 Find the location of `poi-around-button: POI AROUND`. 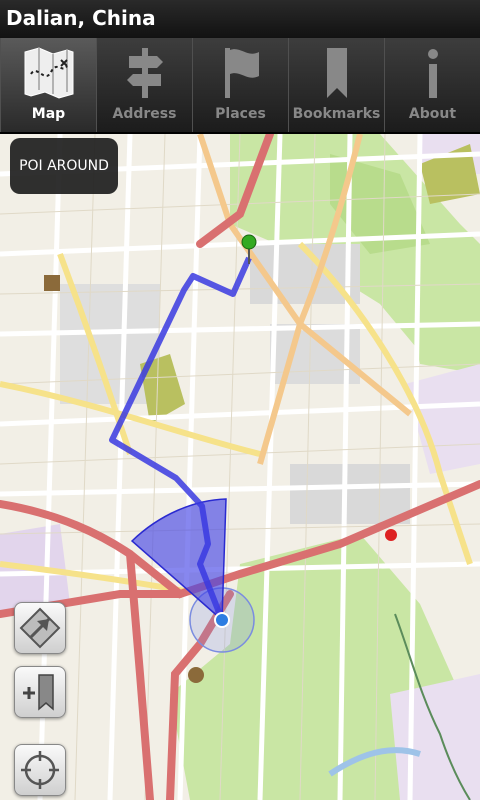

poi-around-button: POI AROUND is located at coordinates (64, 166).